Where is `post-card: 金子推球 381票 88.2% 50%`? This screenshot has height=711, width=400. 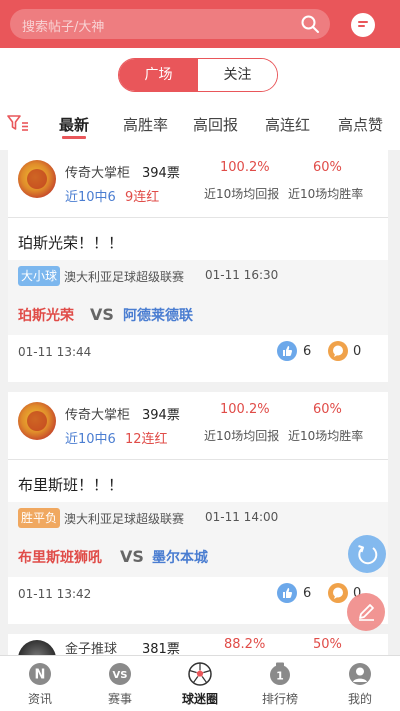
post-card: 金子推球 381票 88.2% 50% is located at coordinates (198, 644).